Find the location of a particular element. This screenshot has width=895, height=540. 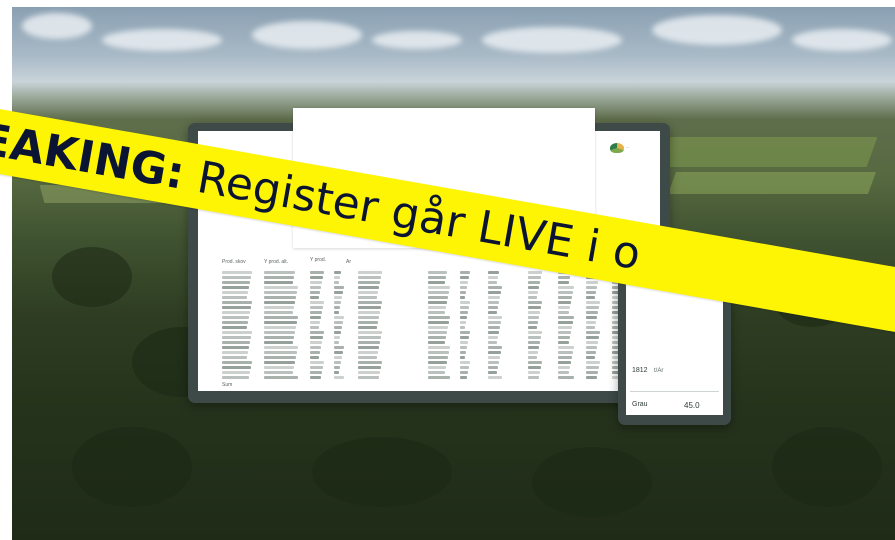

divider is located at coordinates (674, 391).